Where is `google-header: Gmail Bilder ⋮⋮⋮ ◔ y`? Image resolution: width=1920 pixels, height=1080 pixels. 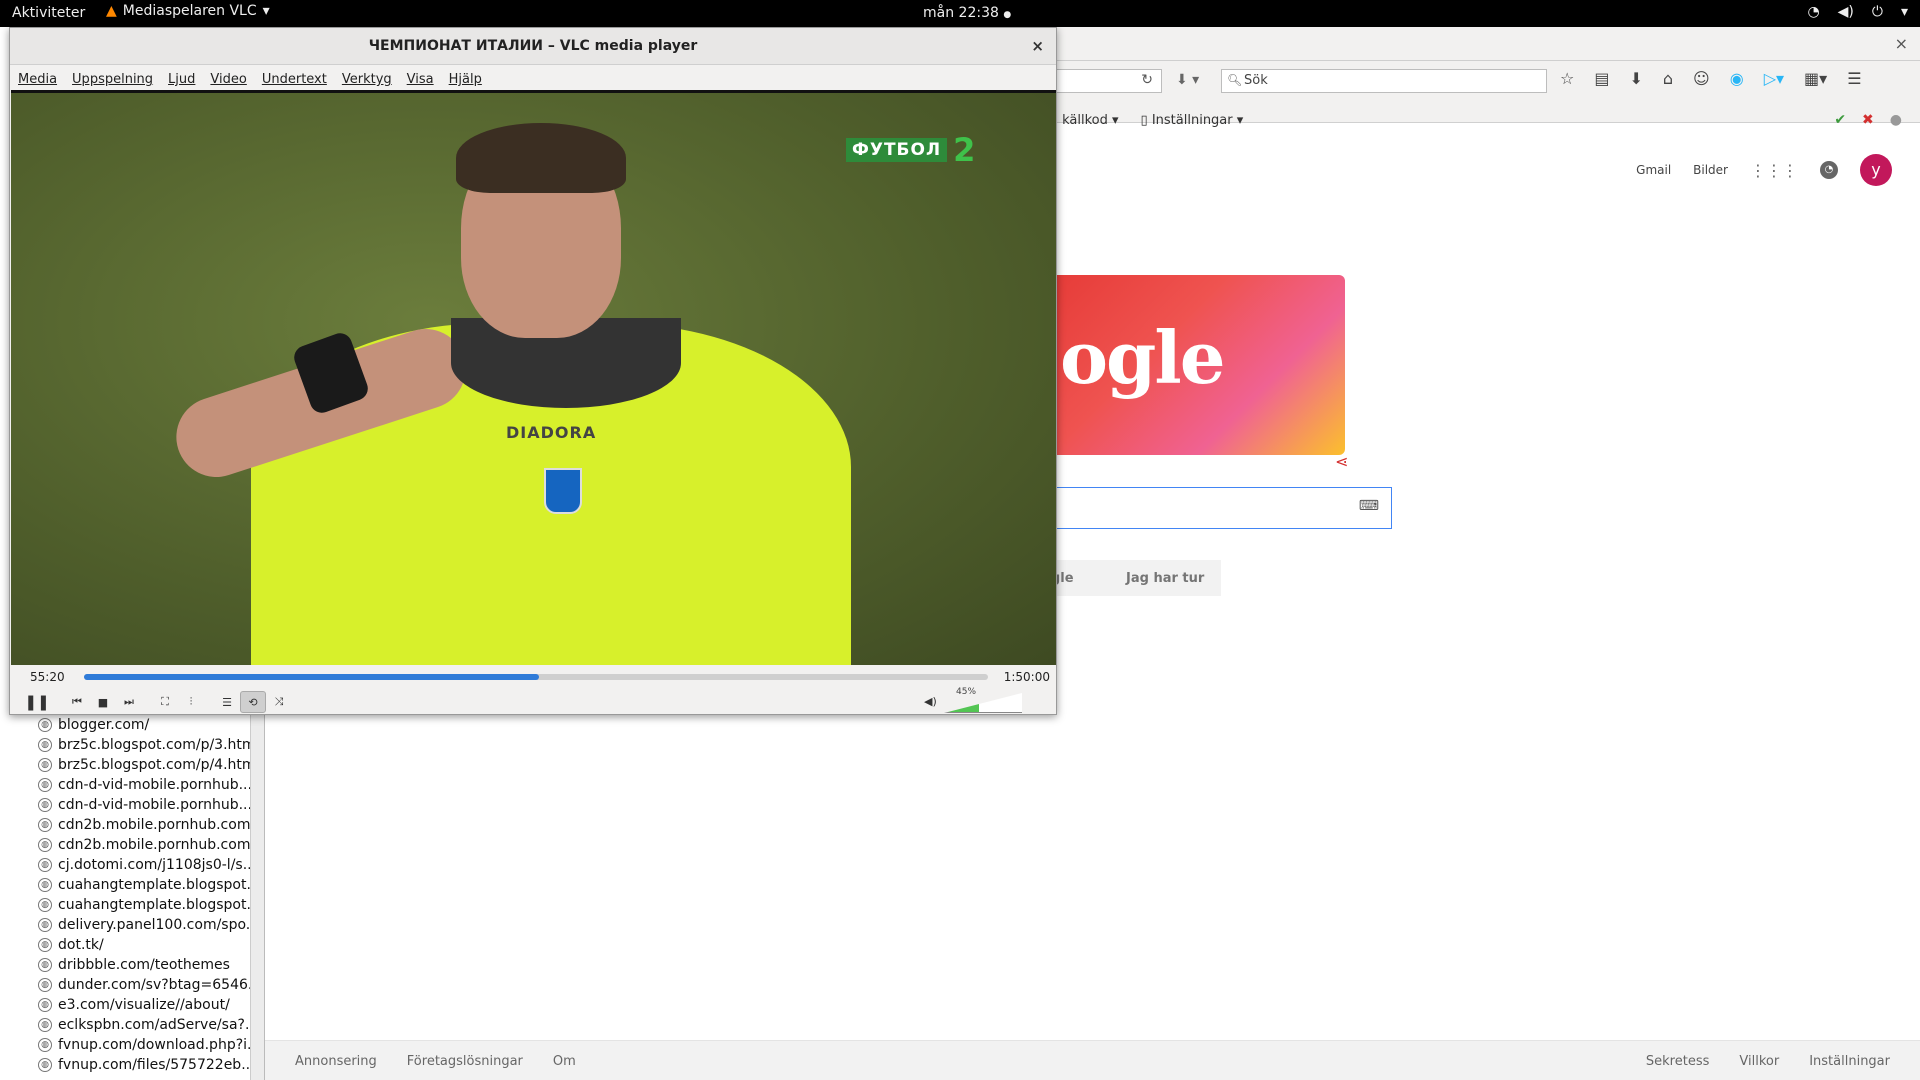
google-header: Gmail Bilder ⋮⋮⋮ ◔ y is located at coordinates (1764, 170).